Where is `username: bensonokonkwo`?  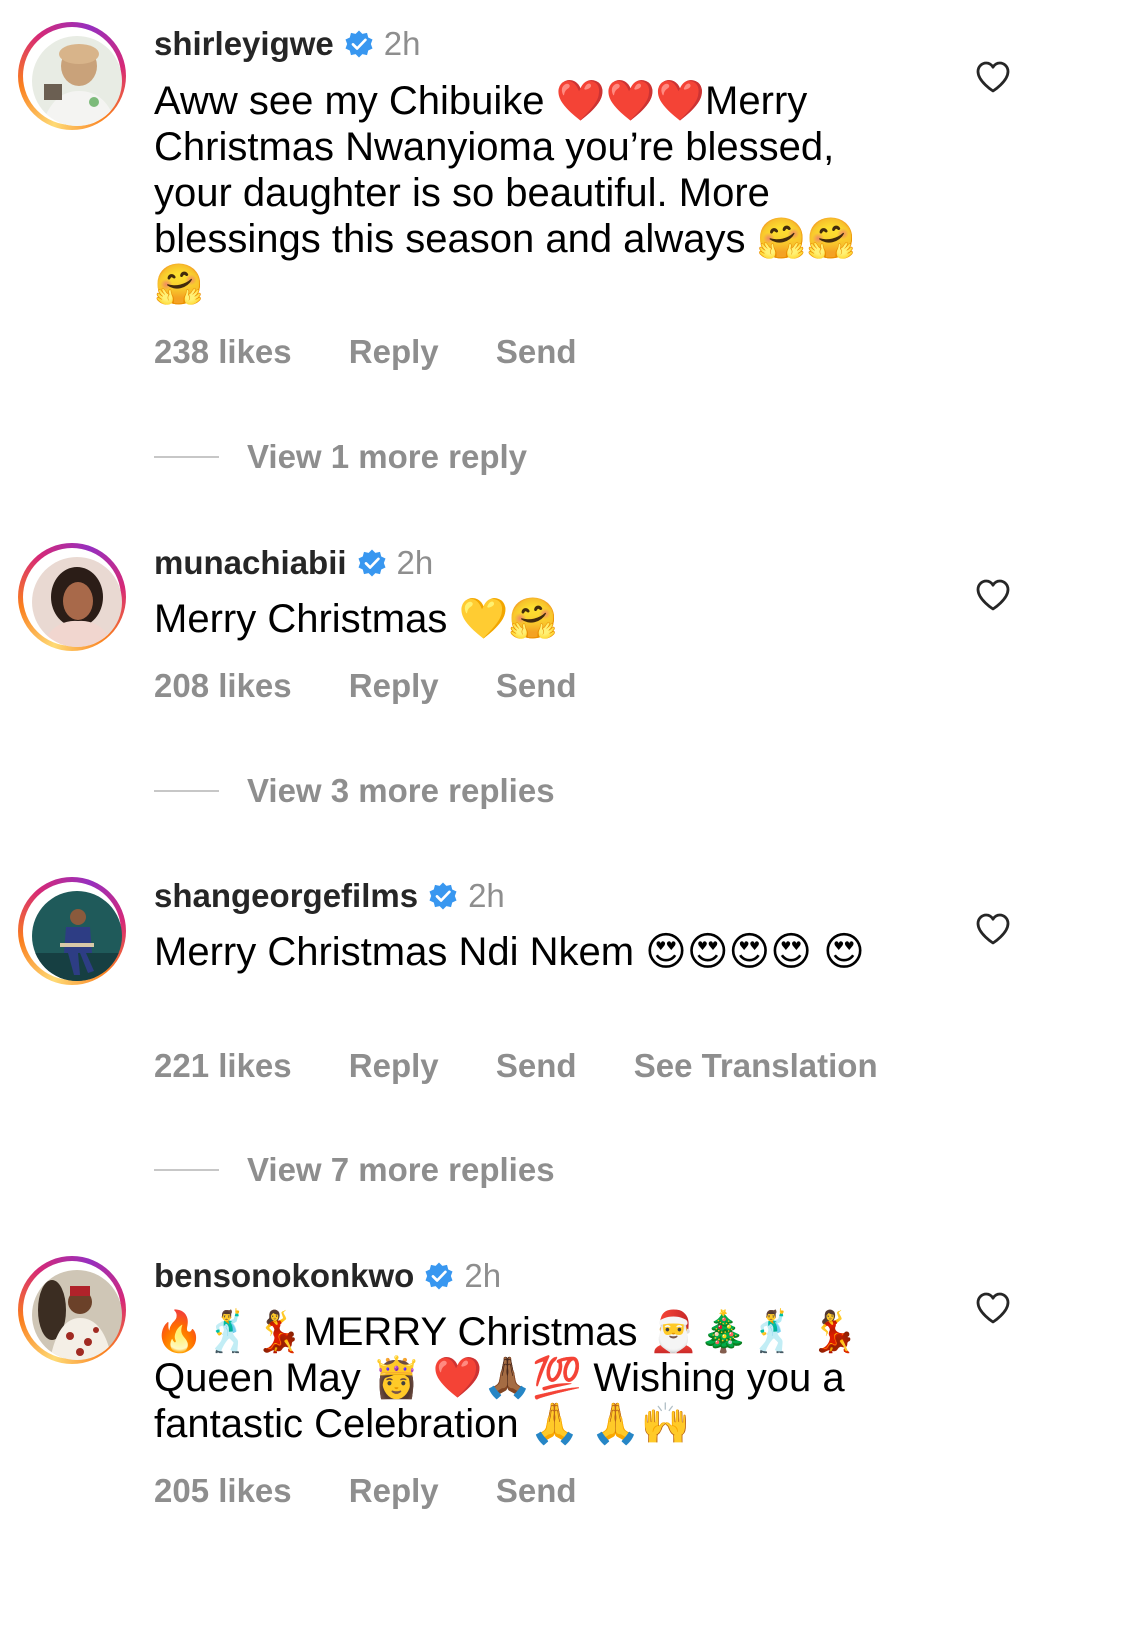 username: bensonokonkwo is located at coordinates (284, 1276).